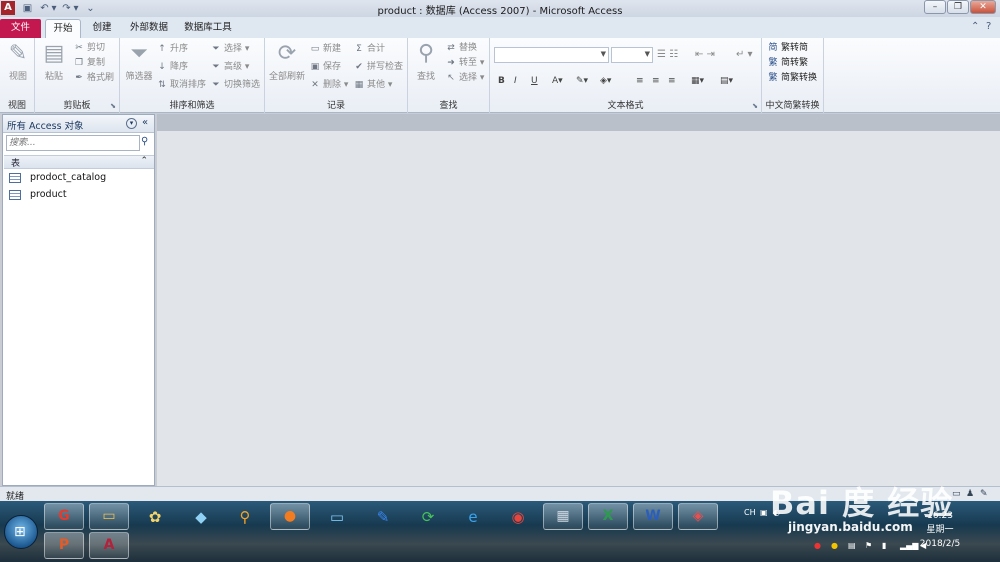 This screenshot has height=562, width=1000. I want to click on tab-database-tools: 数据库工具, so click(208, 28).